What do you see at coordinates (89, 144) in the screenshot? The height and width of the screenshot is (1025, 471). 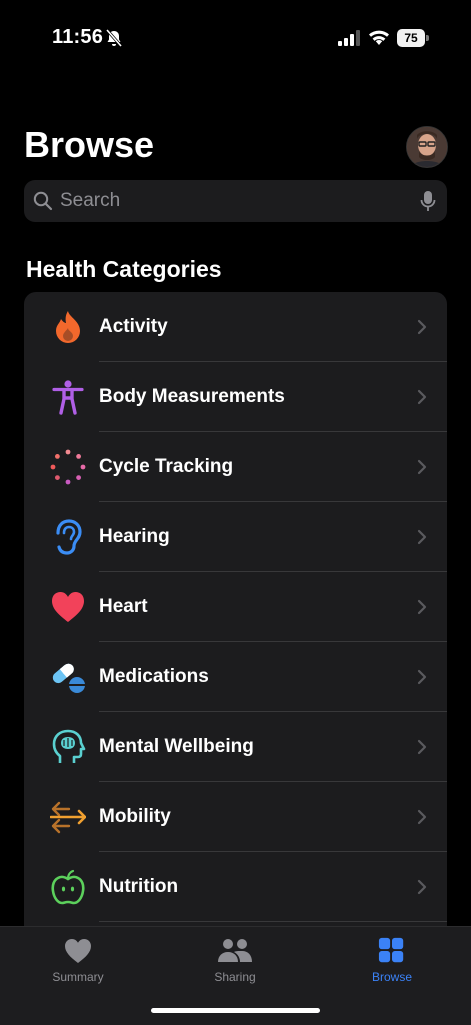 I see `page-title: Browse` at bounding box center [89, 144].